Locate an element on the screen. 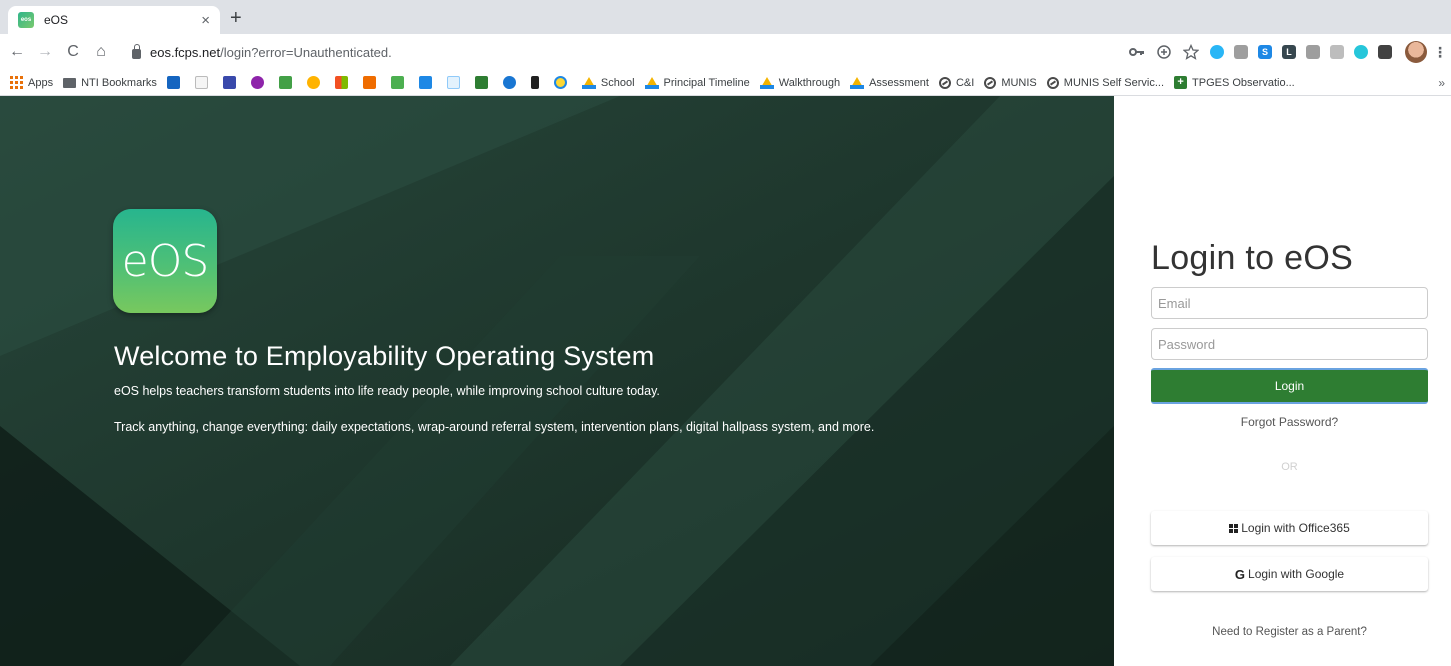 The width and height of the screenshot is (1451, 666). bookmark-label: MUNIS is located at coordinates (1019, 82).